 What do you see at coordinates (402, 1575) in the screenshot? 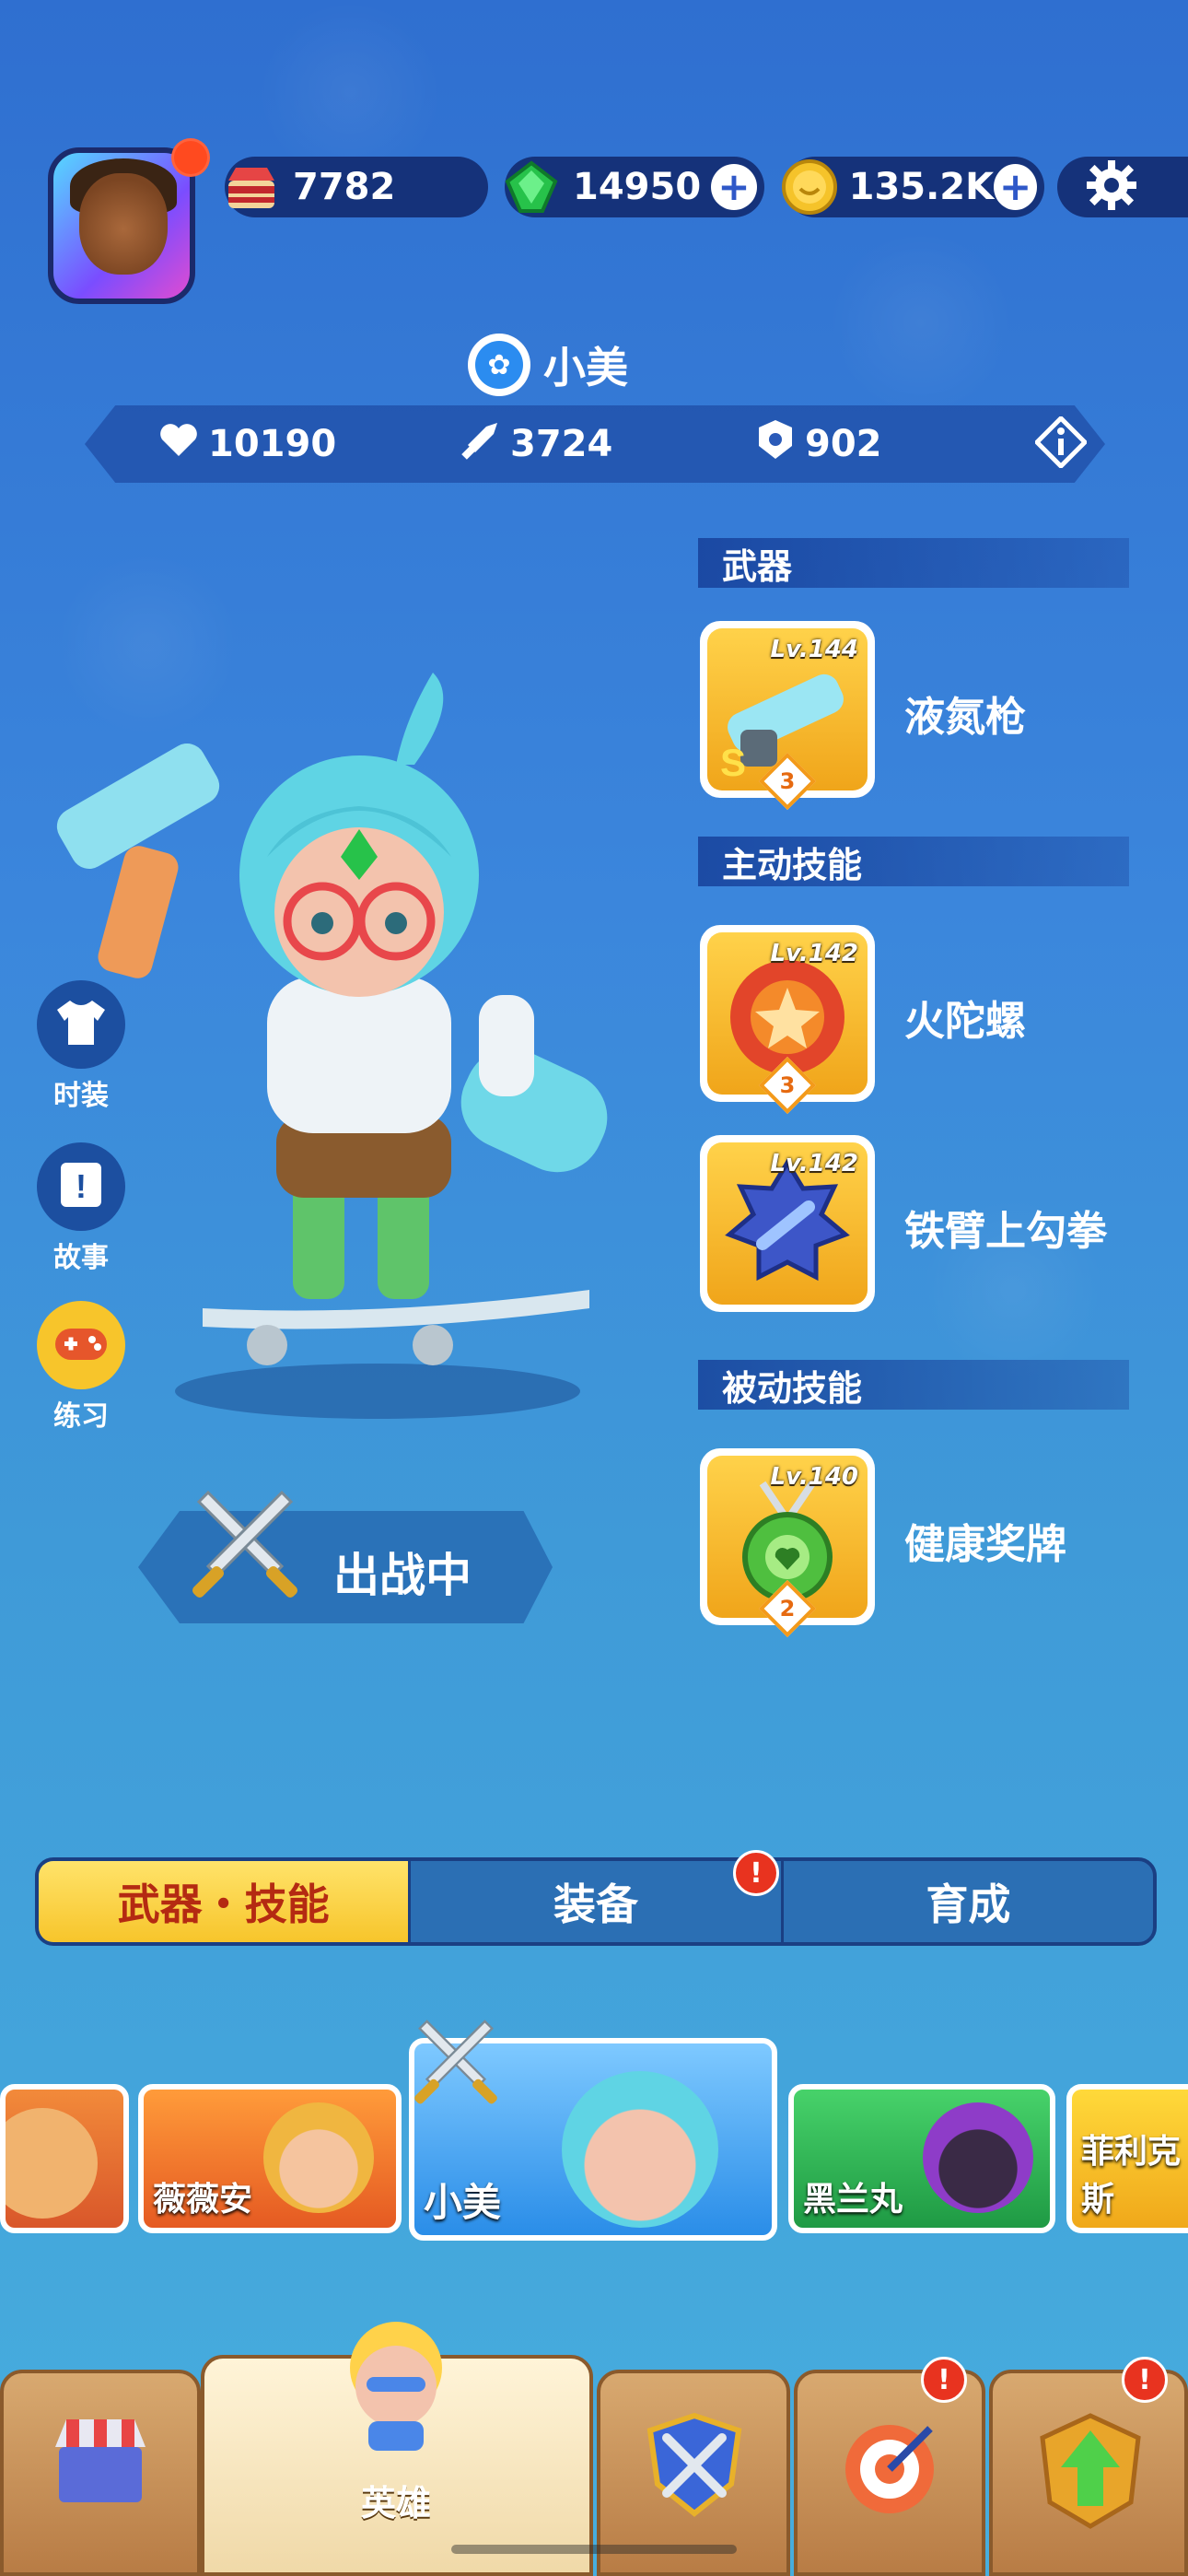
I see `deploy-status-label: 出战中` at bounding box center [402, 1575].